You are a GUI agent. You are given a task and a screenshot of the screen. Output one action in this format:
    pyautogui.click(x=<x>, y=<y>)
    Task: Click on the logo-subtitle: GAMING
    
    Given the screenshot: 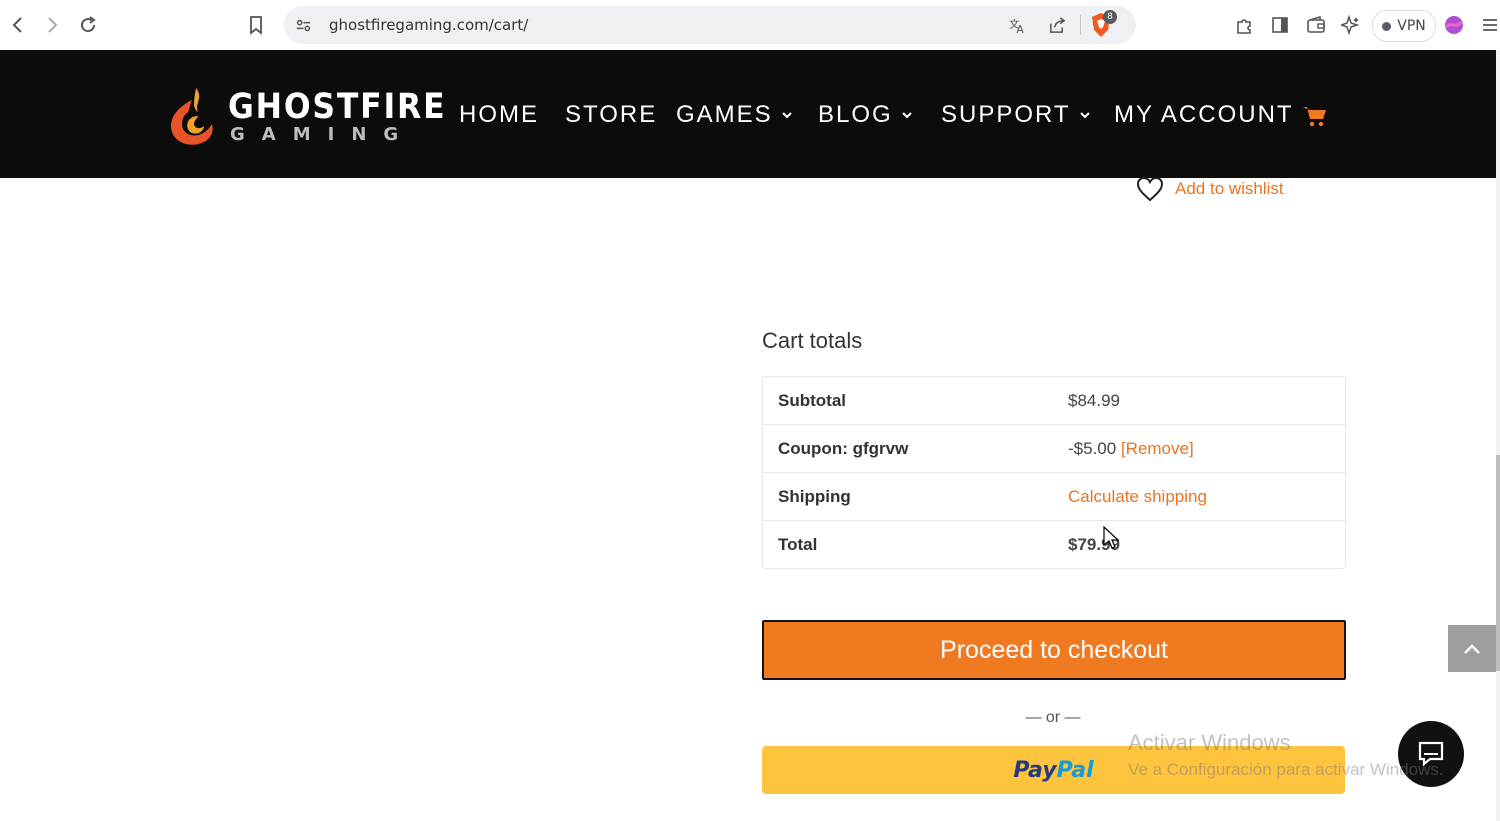 What is the action you would take?
    pyautogui.click(x=323, y=134)
    